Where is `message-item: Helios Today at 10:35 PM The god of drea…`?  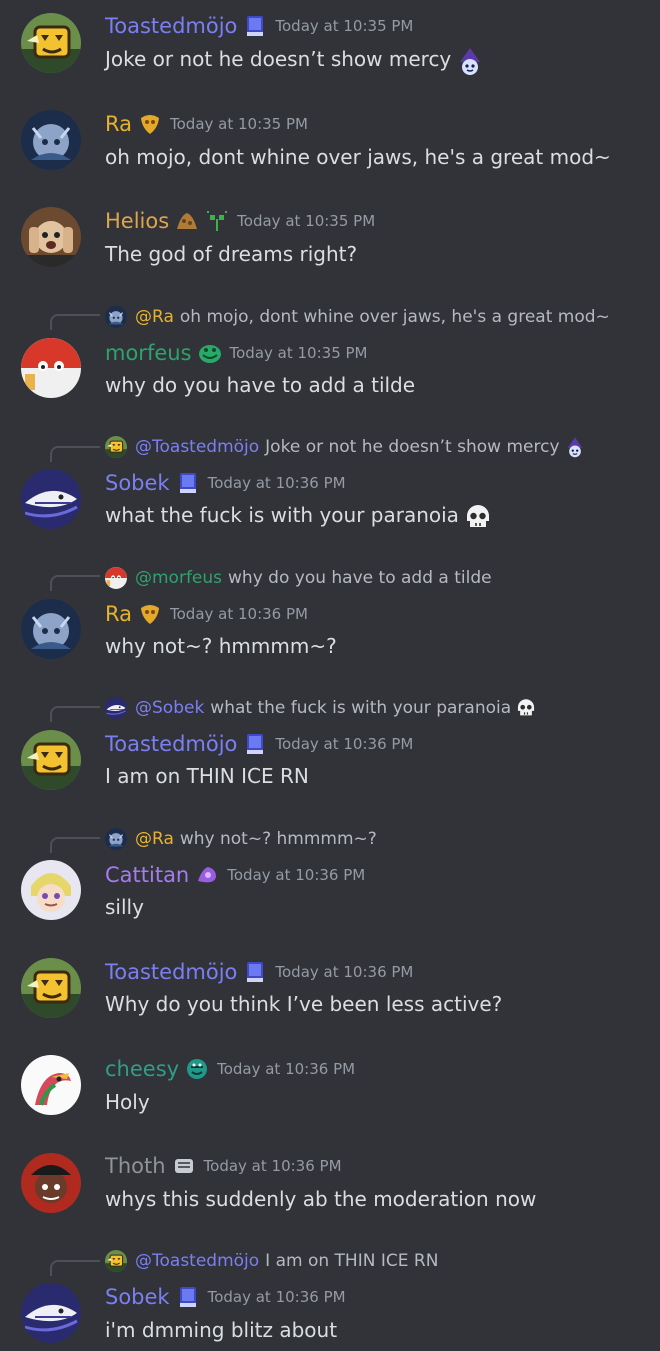 message-item: Helios Today at 10:35 PM The god of drea… is located at coordinates (330, 241).